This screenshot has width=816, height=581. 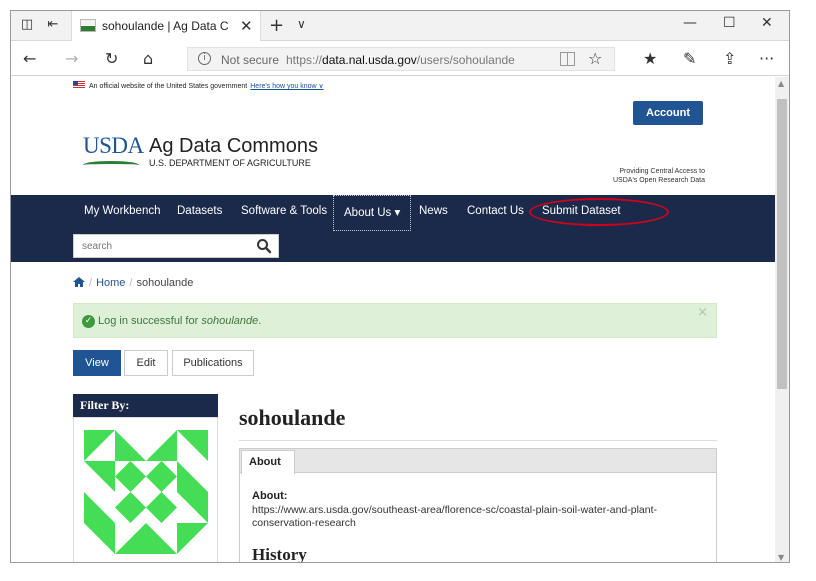 I want to click on tab-menu-chevron-icon: ∨, so click(x=301, y=24).